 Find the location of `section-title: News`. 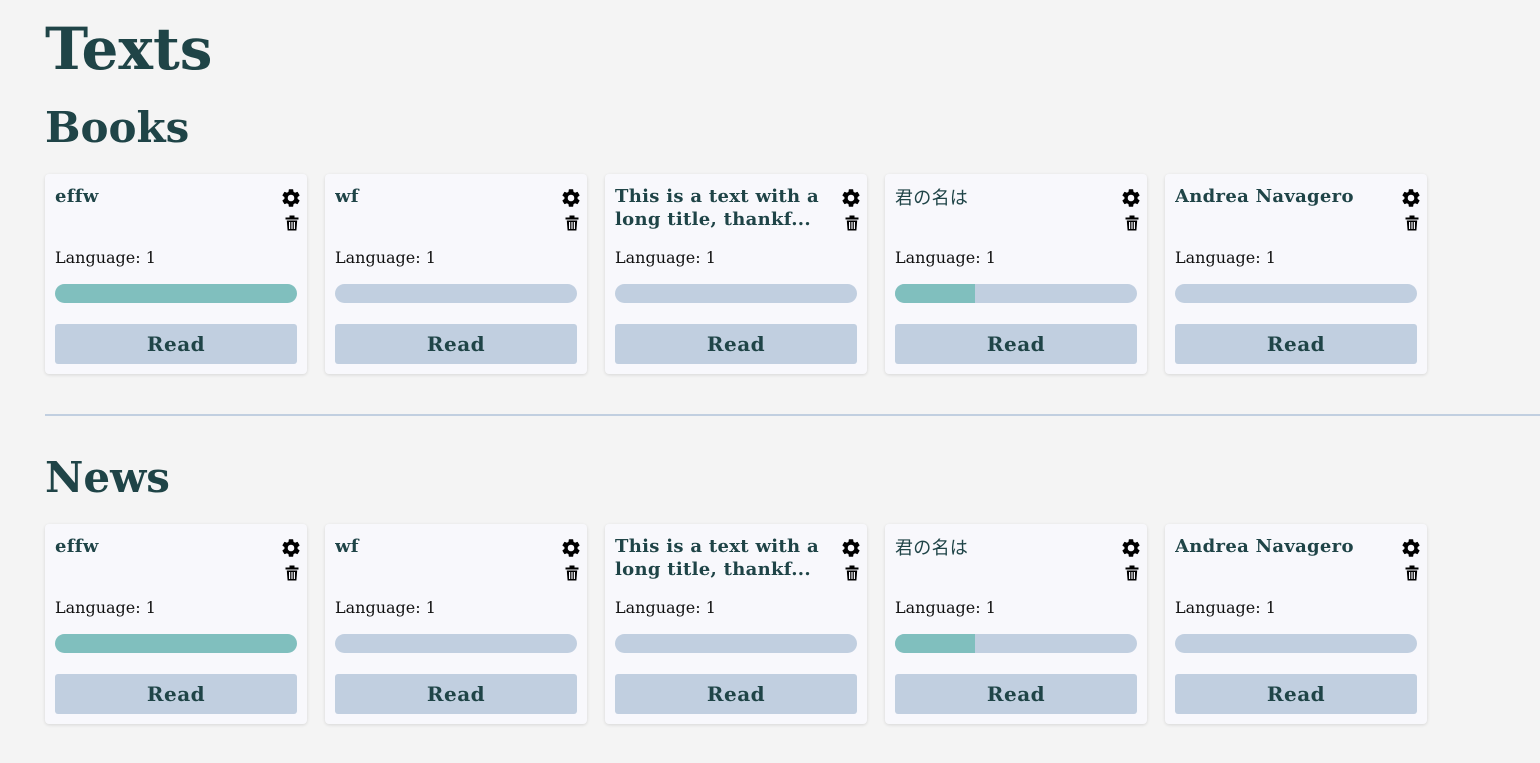

section-title: News is located at coordinates (107, 477).